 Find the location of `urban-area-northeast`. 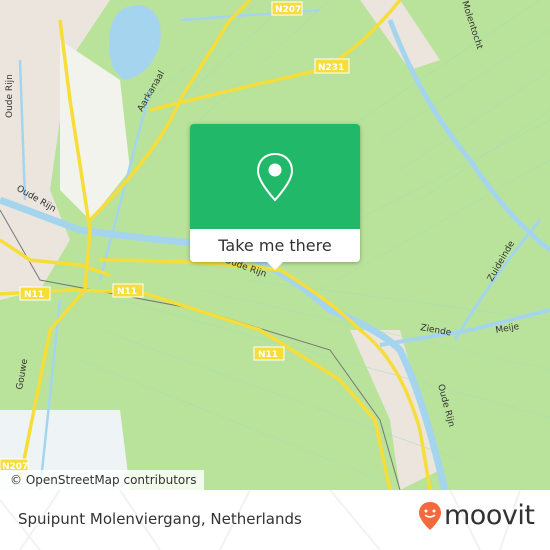

urban-area-northeast is located at coordinates (400, 35).